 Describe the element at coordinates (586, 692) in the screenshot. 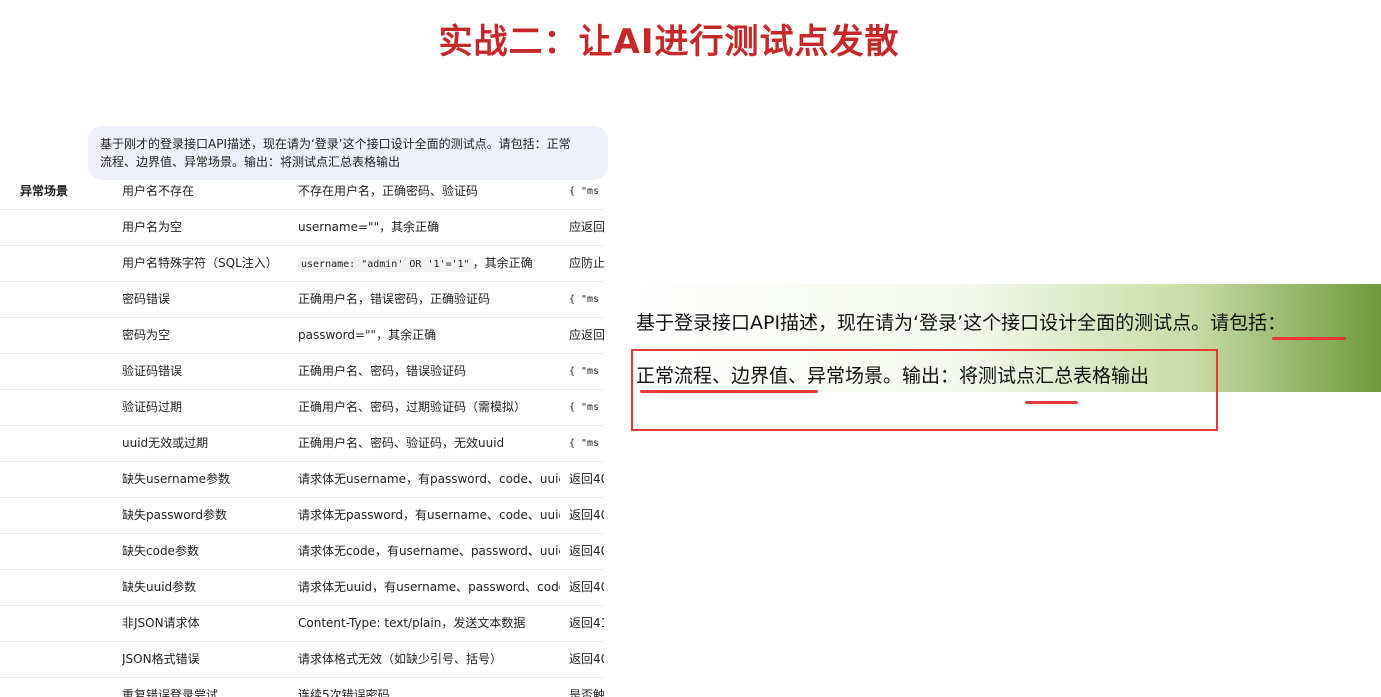

I see `expected-result: 是否触` at that location.